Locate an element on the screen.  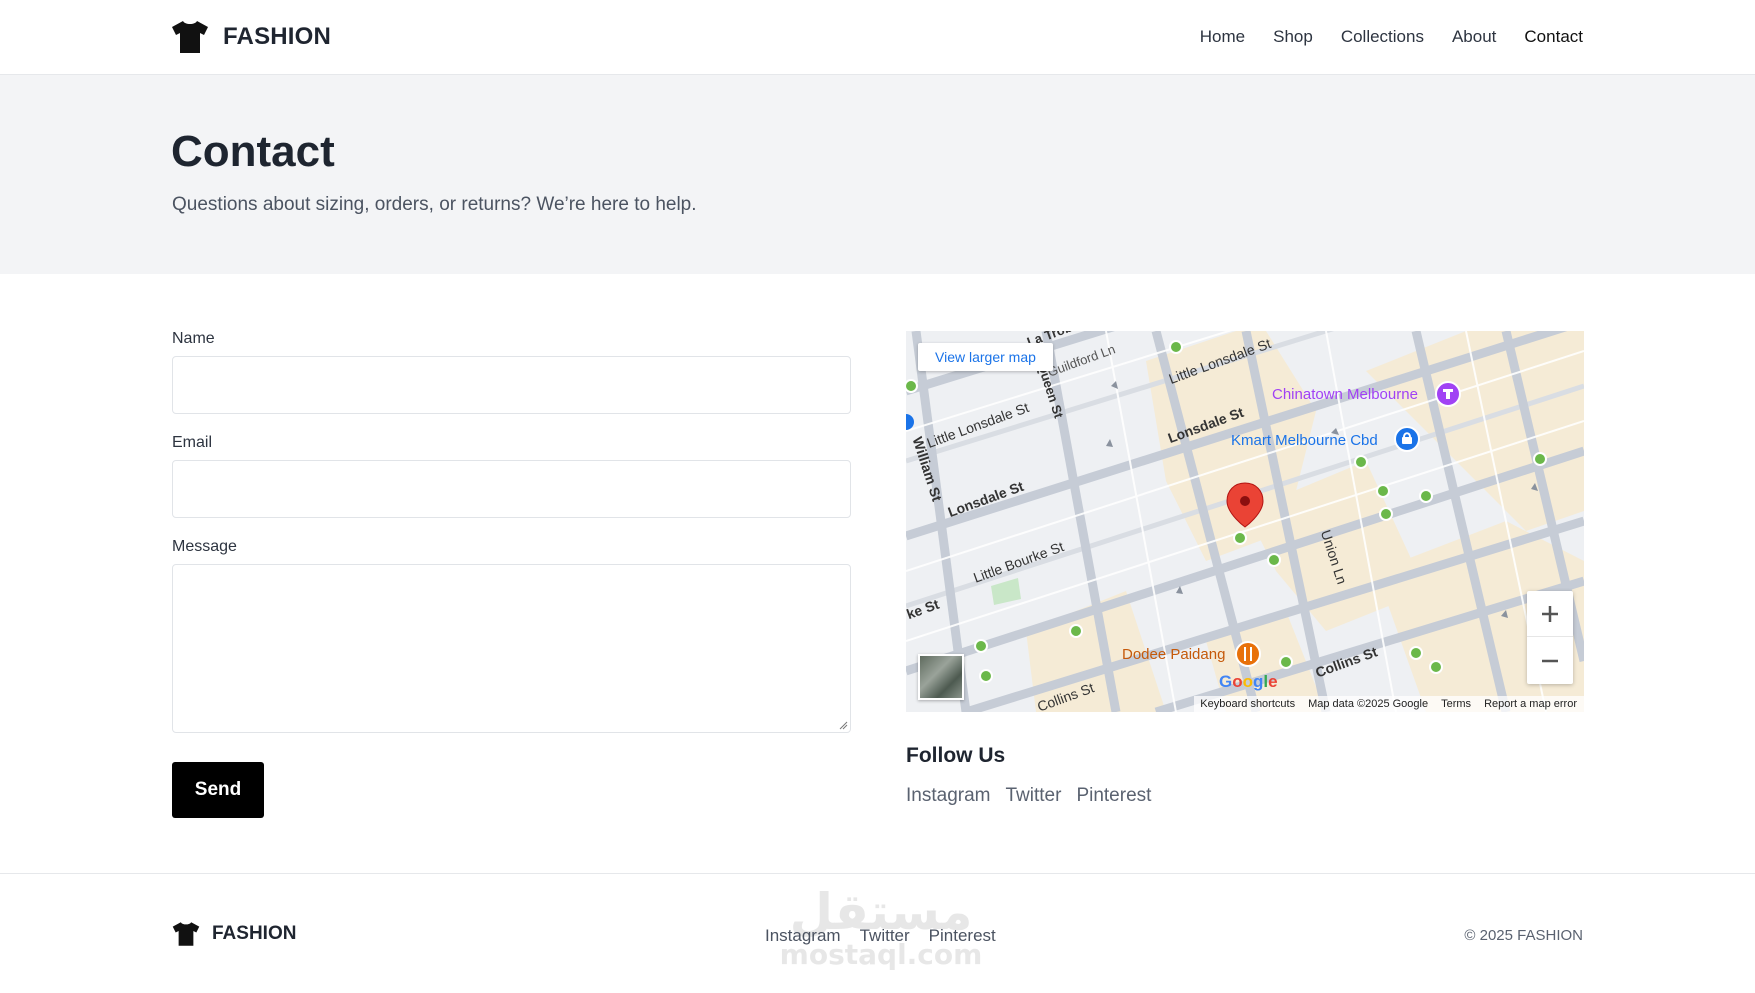
zoom-controls is located at coordinates (1550, 637).